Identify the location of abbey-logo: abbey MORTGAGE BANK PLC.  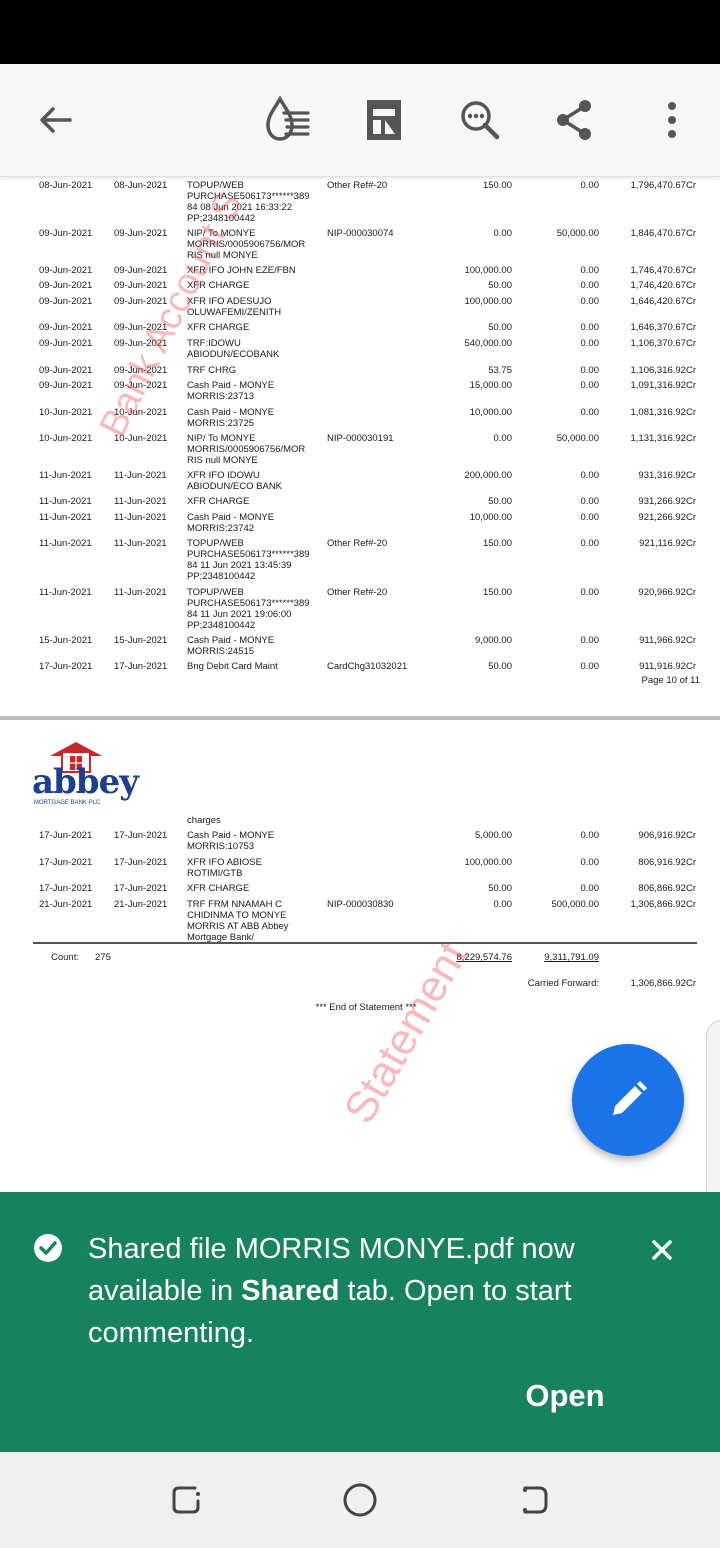
(94, 776).